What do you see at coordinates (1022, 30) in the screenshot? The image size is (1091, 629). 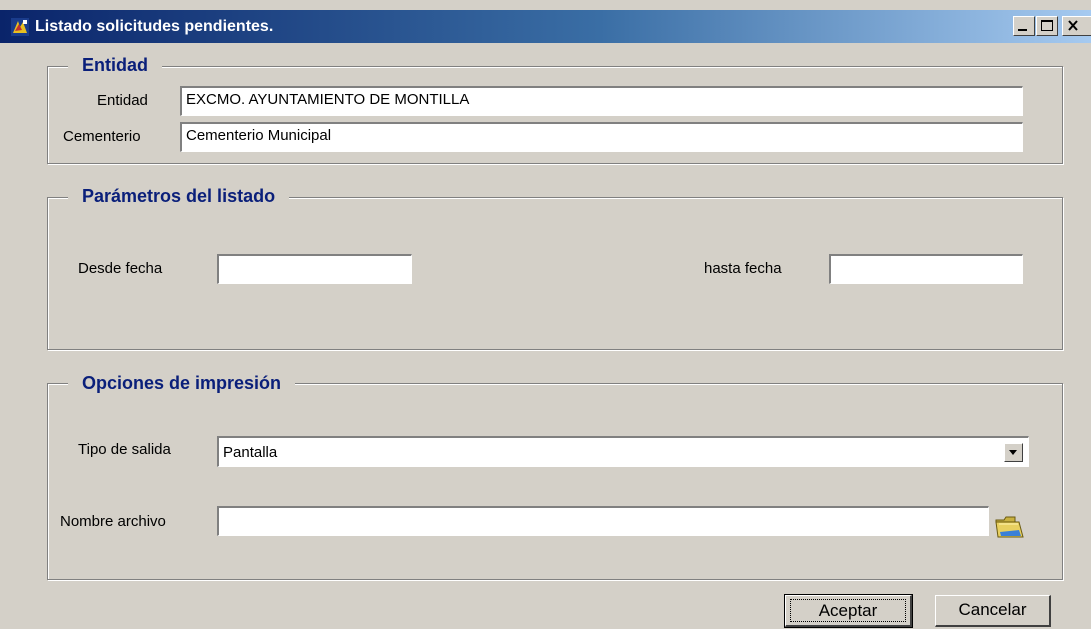 I see `minimize-icon` at bounding box center [1022, 30].